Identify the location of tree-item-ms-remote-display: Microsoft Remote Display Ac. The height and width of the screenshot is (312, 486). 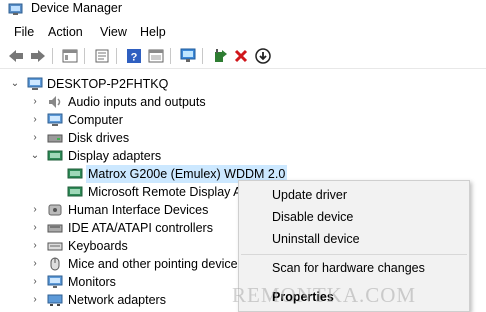
(119, 192).